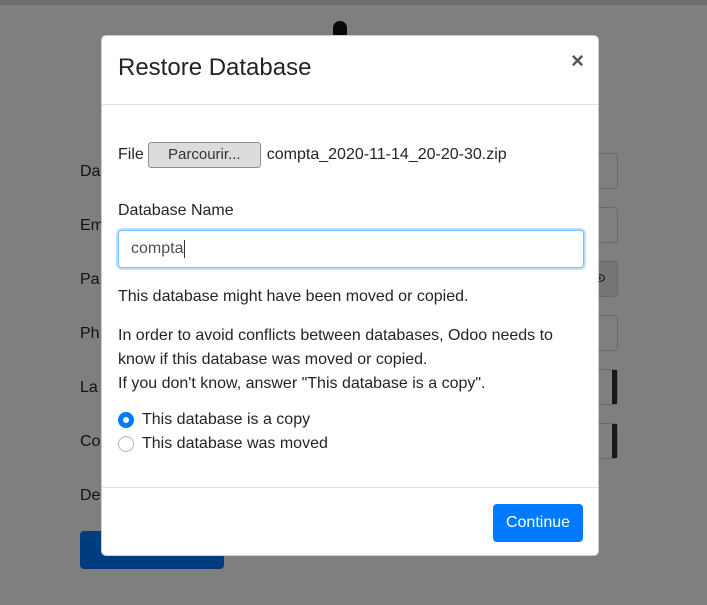 The width and height of the screenshot is (707, 605). Describe the element at coordinates (386, 154) in the screenshot. I see `file-name: compta_2020-11-14_20-20-30.zip` at that location.